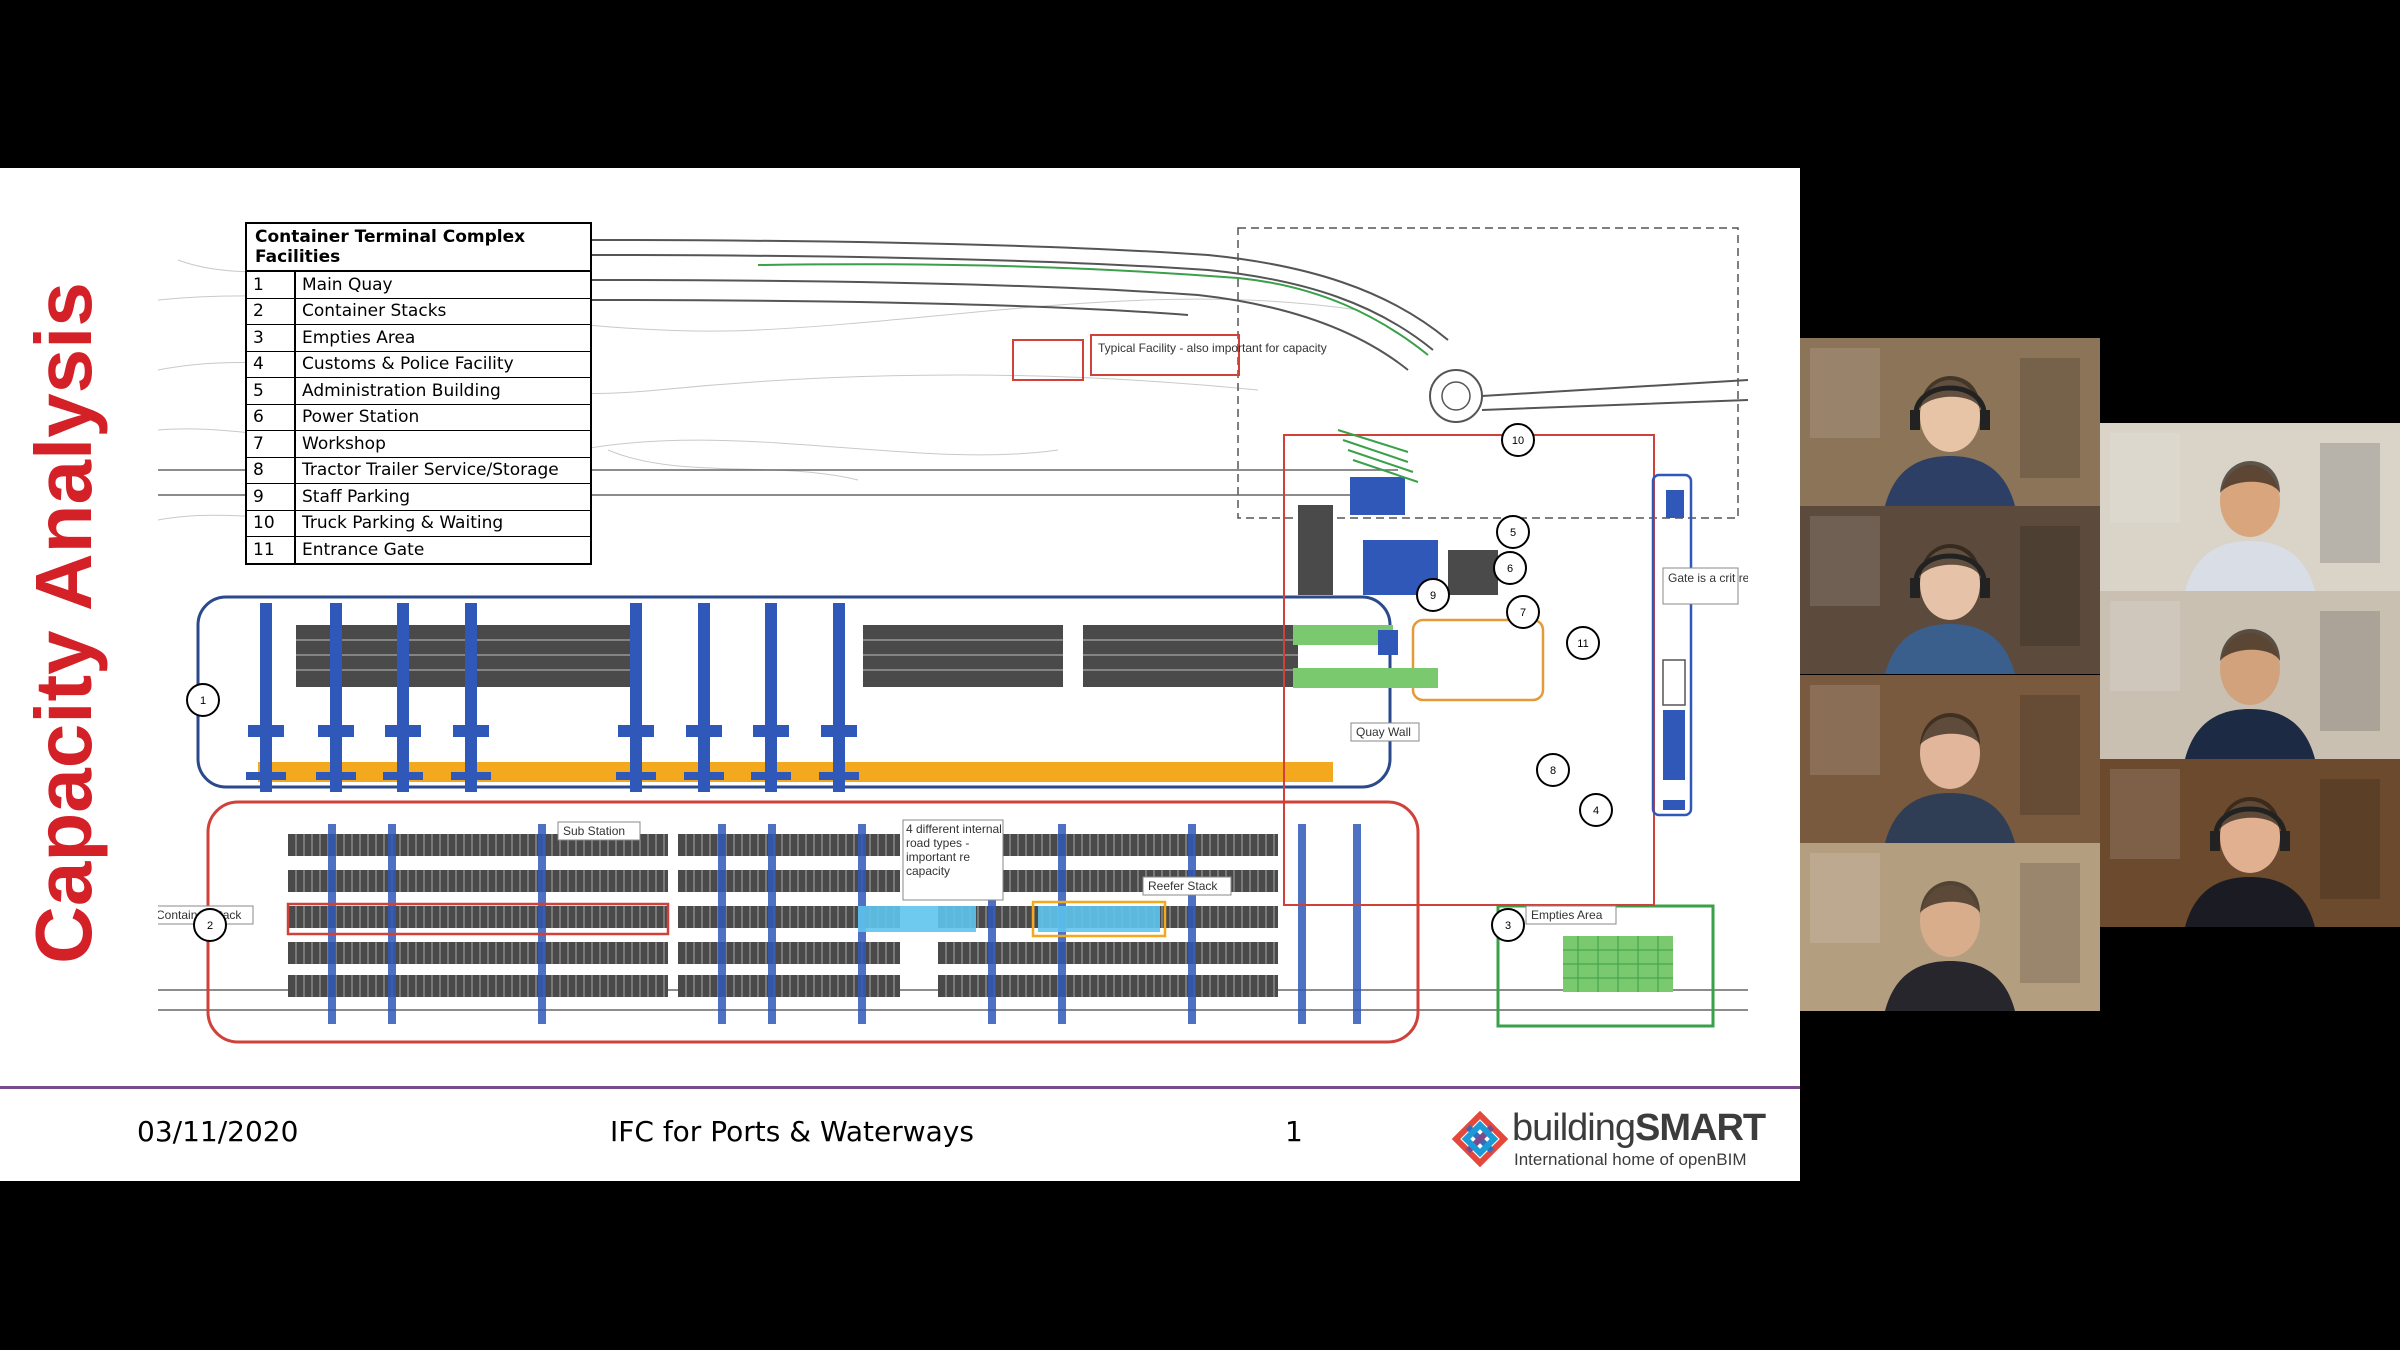  I want to click on svg-text: 2, so click(210, 926).